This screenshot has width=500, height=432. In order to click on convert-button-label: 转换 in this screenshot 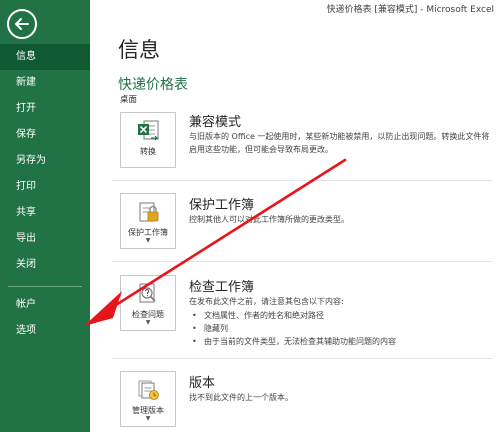, I will do `click(148, 151)`.